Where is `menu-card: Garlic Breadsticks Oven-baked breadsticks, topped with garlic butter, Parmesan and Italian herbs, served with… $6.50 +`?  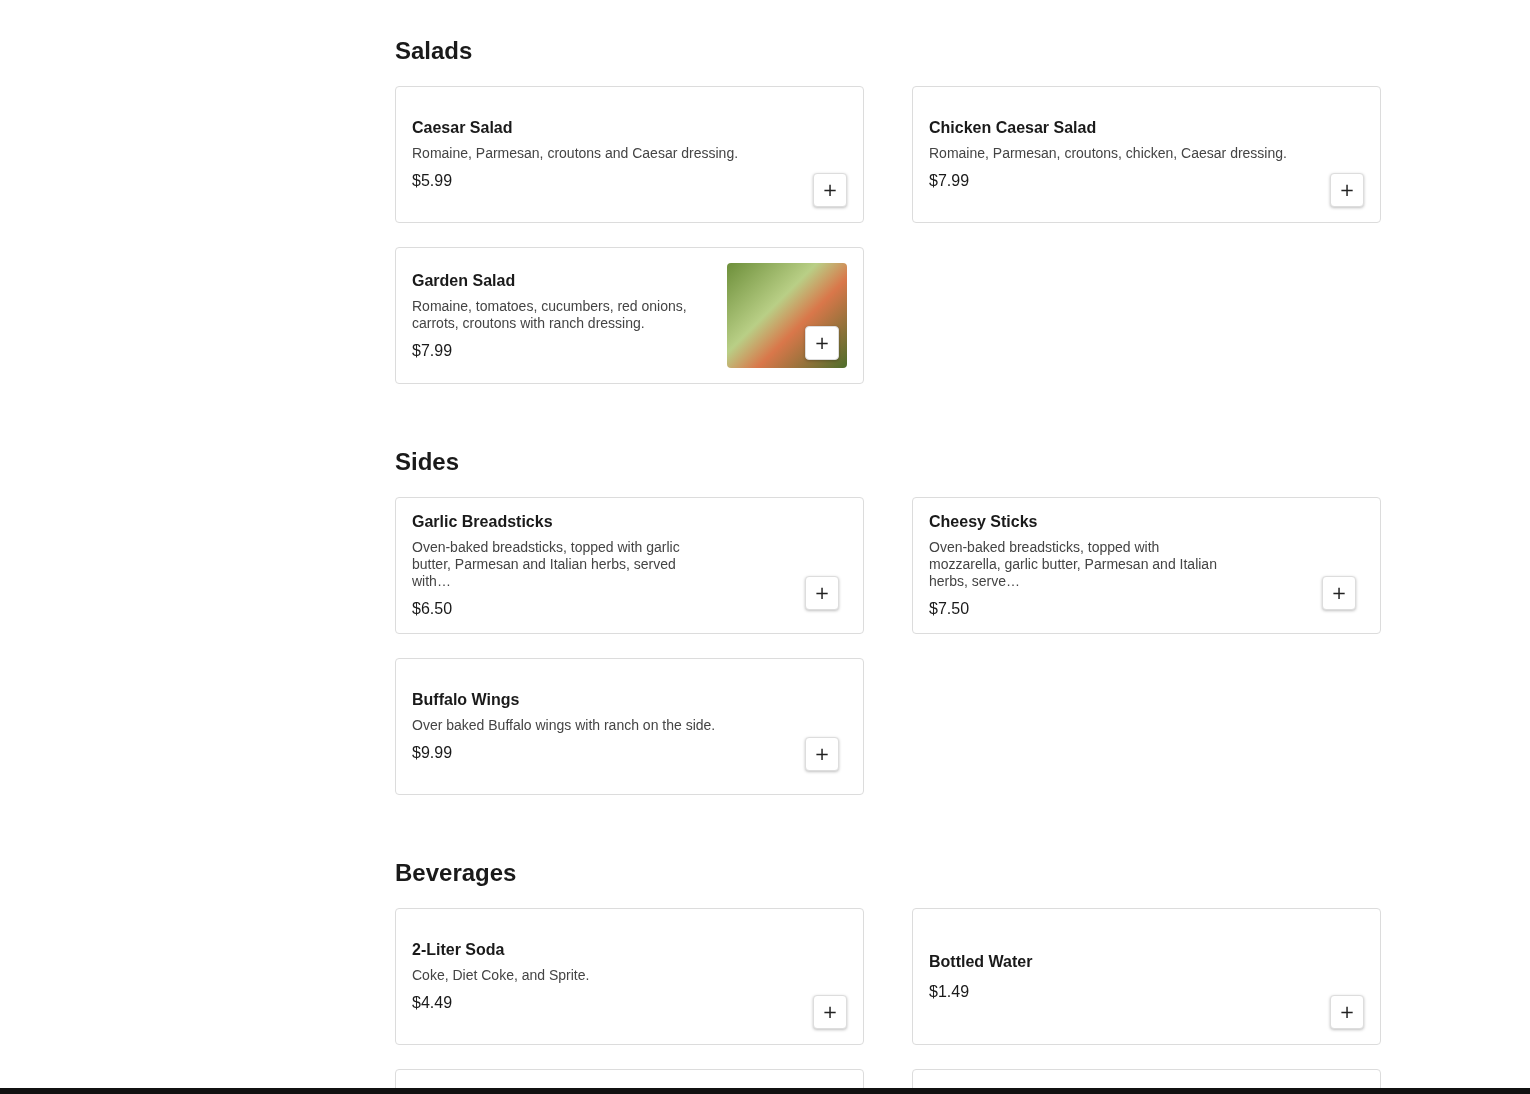 menu-card: Garlic Breadsticks Oven-baked breadsticks, topped with garlic butter, Parmesan and Italian herbs, served with… $6.50 + is located at coordinates (629, 565).